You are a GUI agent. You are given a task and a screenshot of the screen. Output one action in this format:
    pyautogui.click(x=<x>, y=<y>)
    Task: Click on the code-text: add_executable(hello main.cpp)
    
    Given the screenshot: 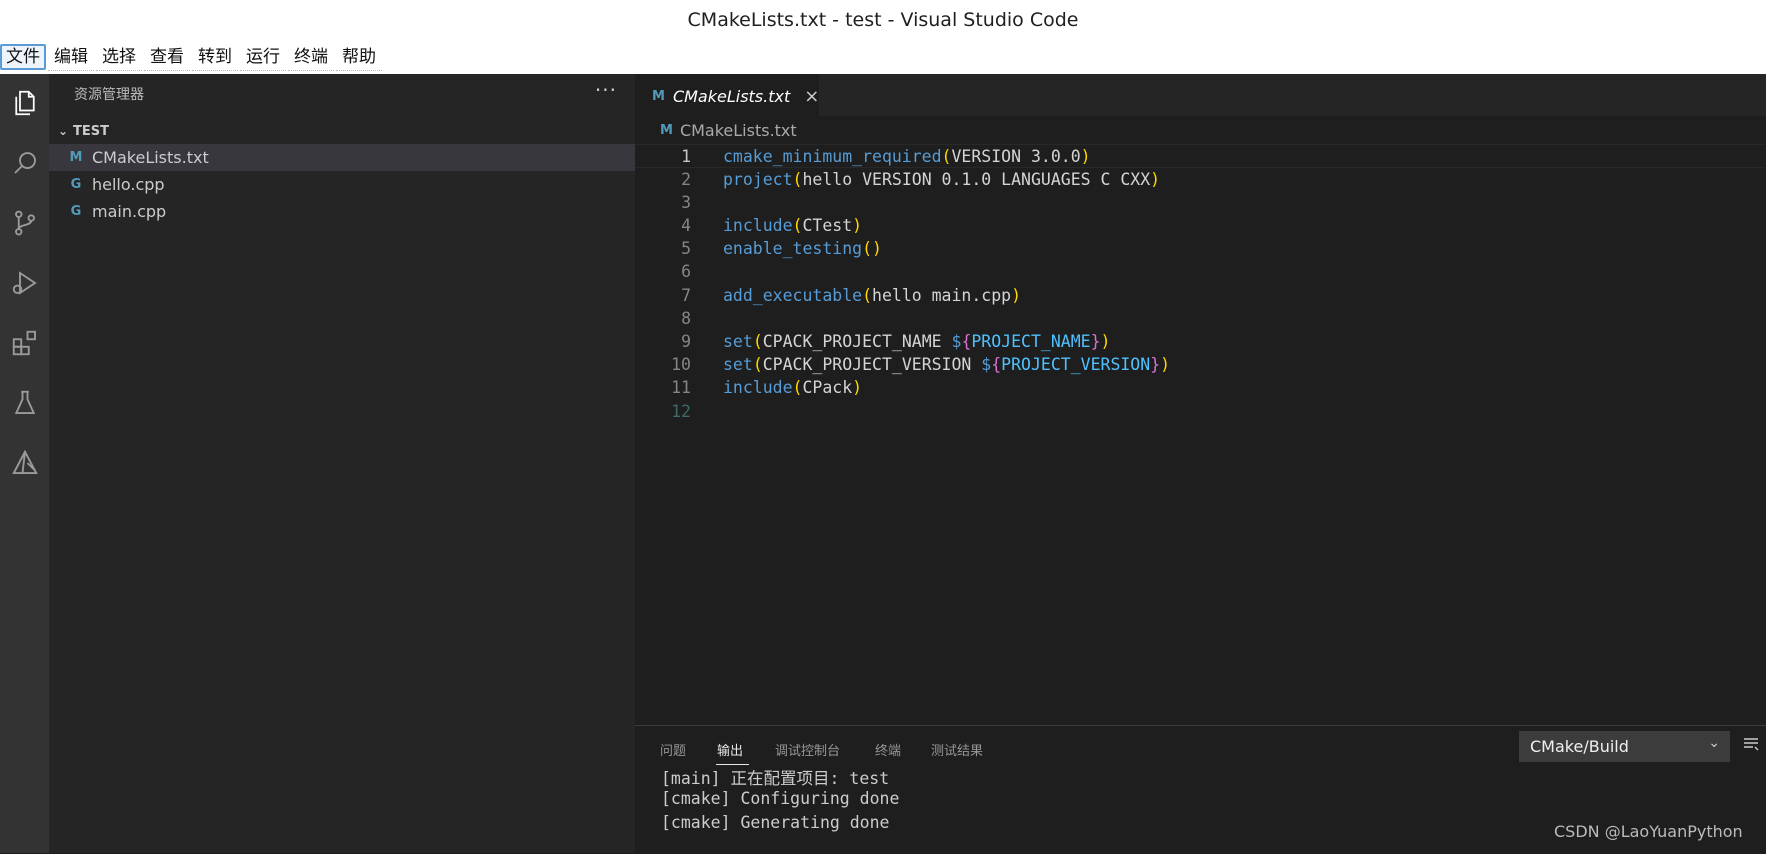 What is the action you would take?
    pyautogui.click(x=872, y=295)
    